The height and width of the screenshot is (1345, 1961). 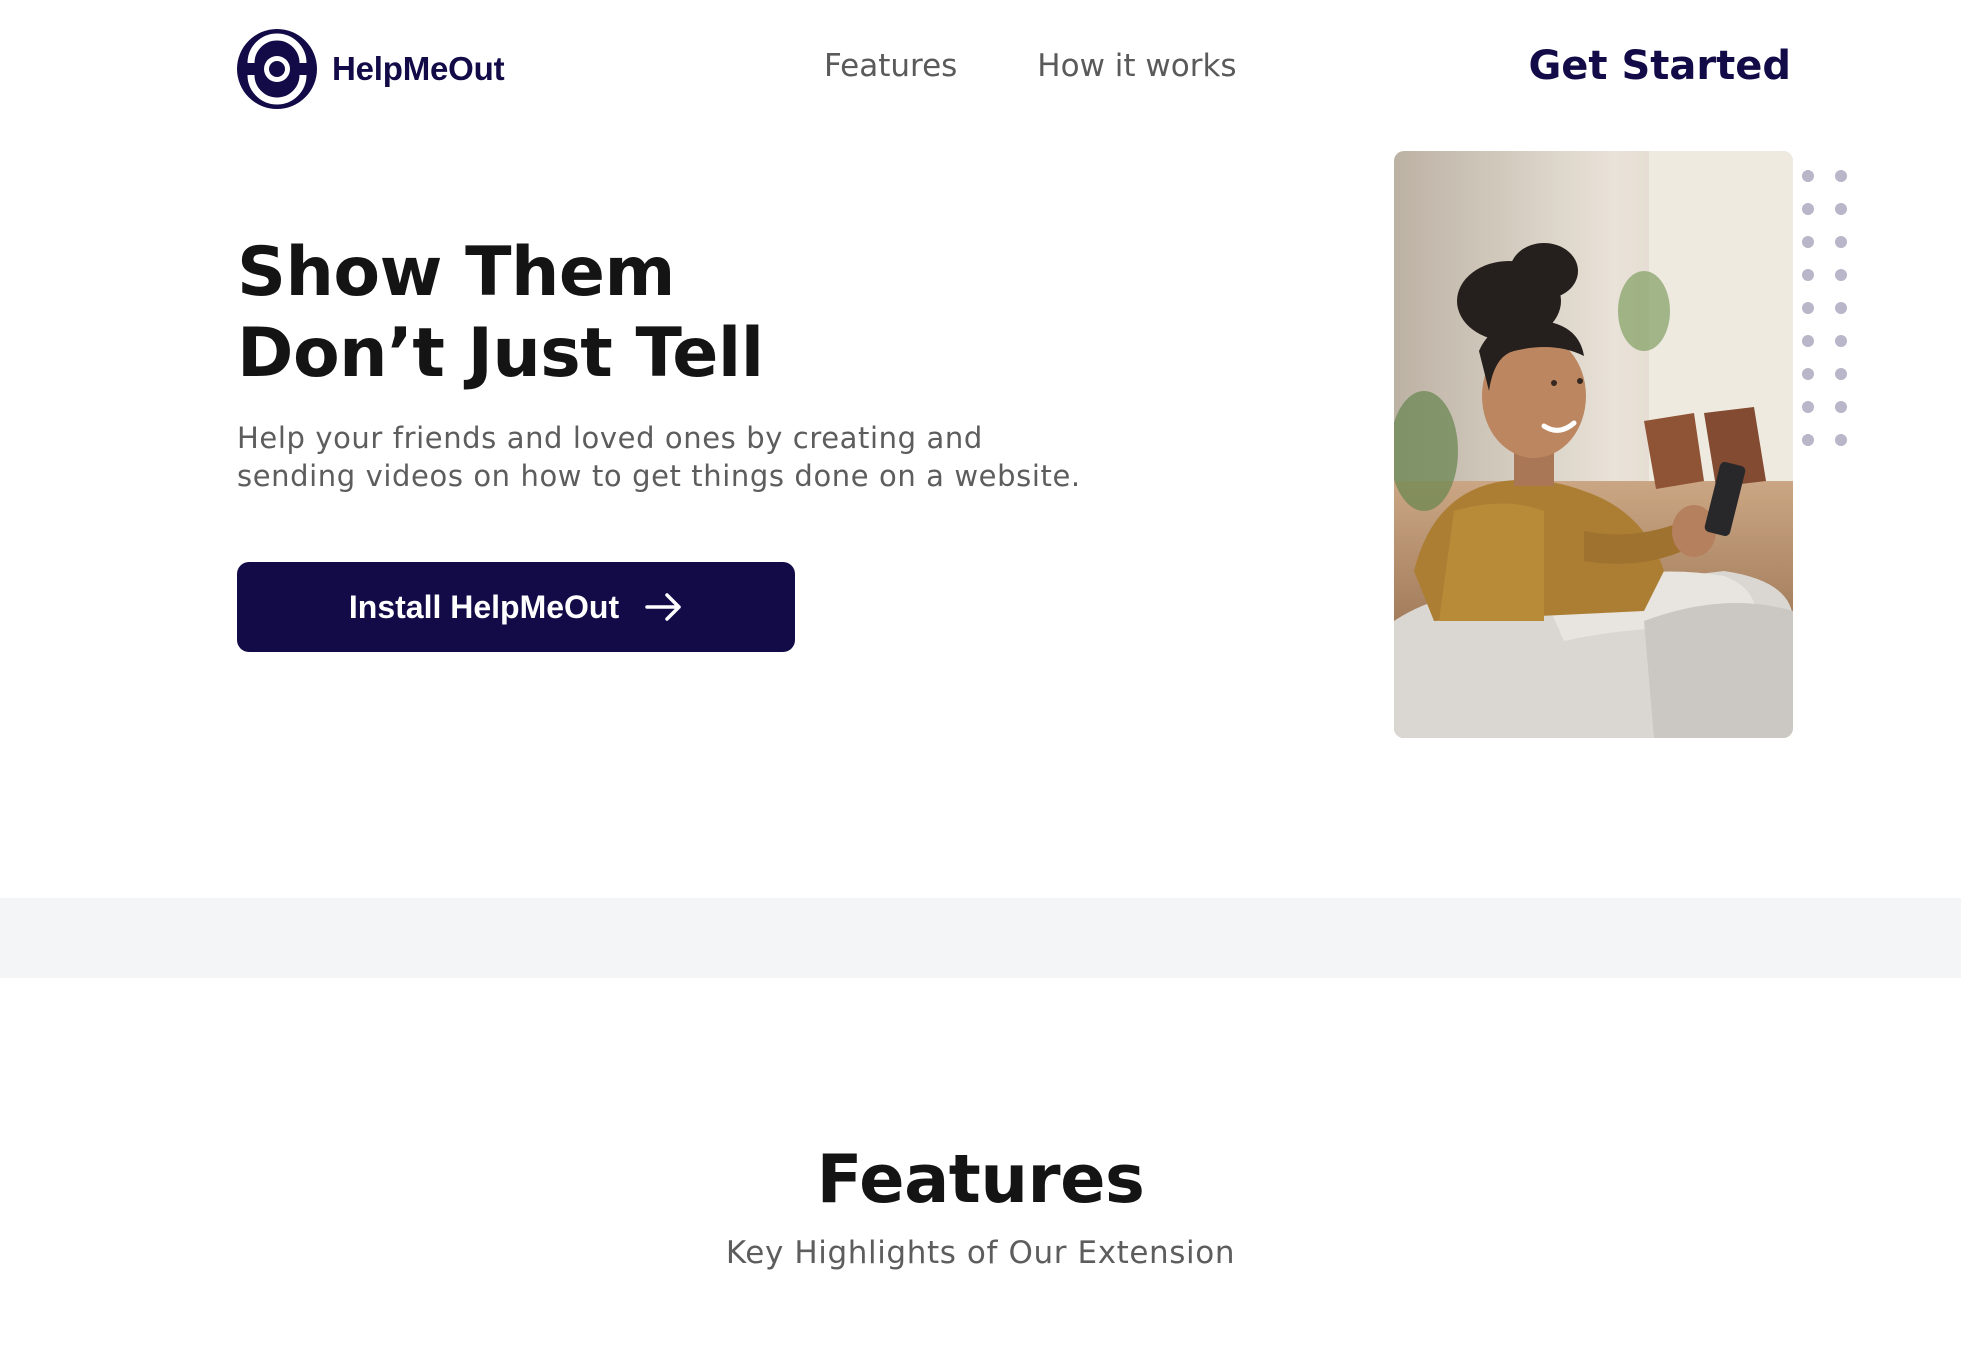 I want to click on features-subtitle: Key Highlights of Our Extension, so click(x=980, y=1253).